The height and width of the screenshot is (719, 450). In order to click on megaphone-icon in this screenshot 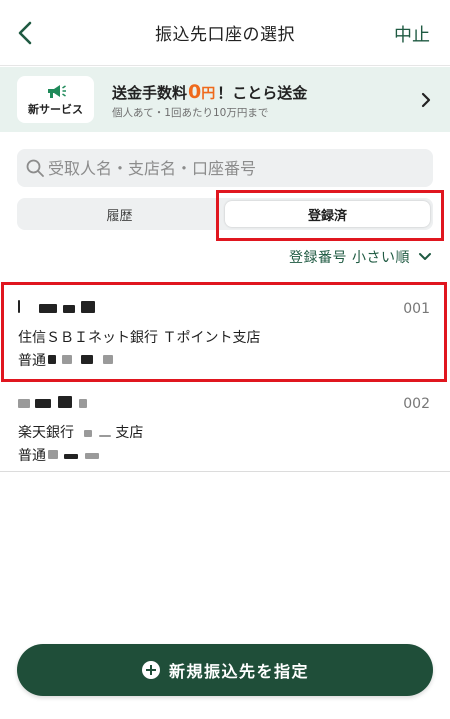, I will do `click(56, 91)`.